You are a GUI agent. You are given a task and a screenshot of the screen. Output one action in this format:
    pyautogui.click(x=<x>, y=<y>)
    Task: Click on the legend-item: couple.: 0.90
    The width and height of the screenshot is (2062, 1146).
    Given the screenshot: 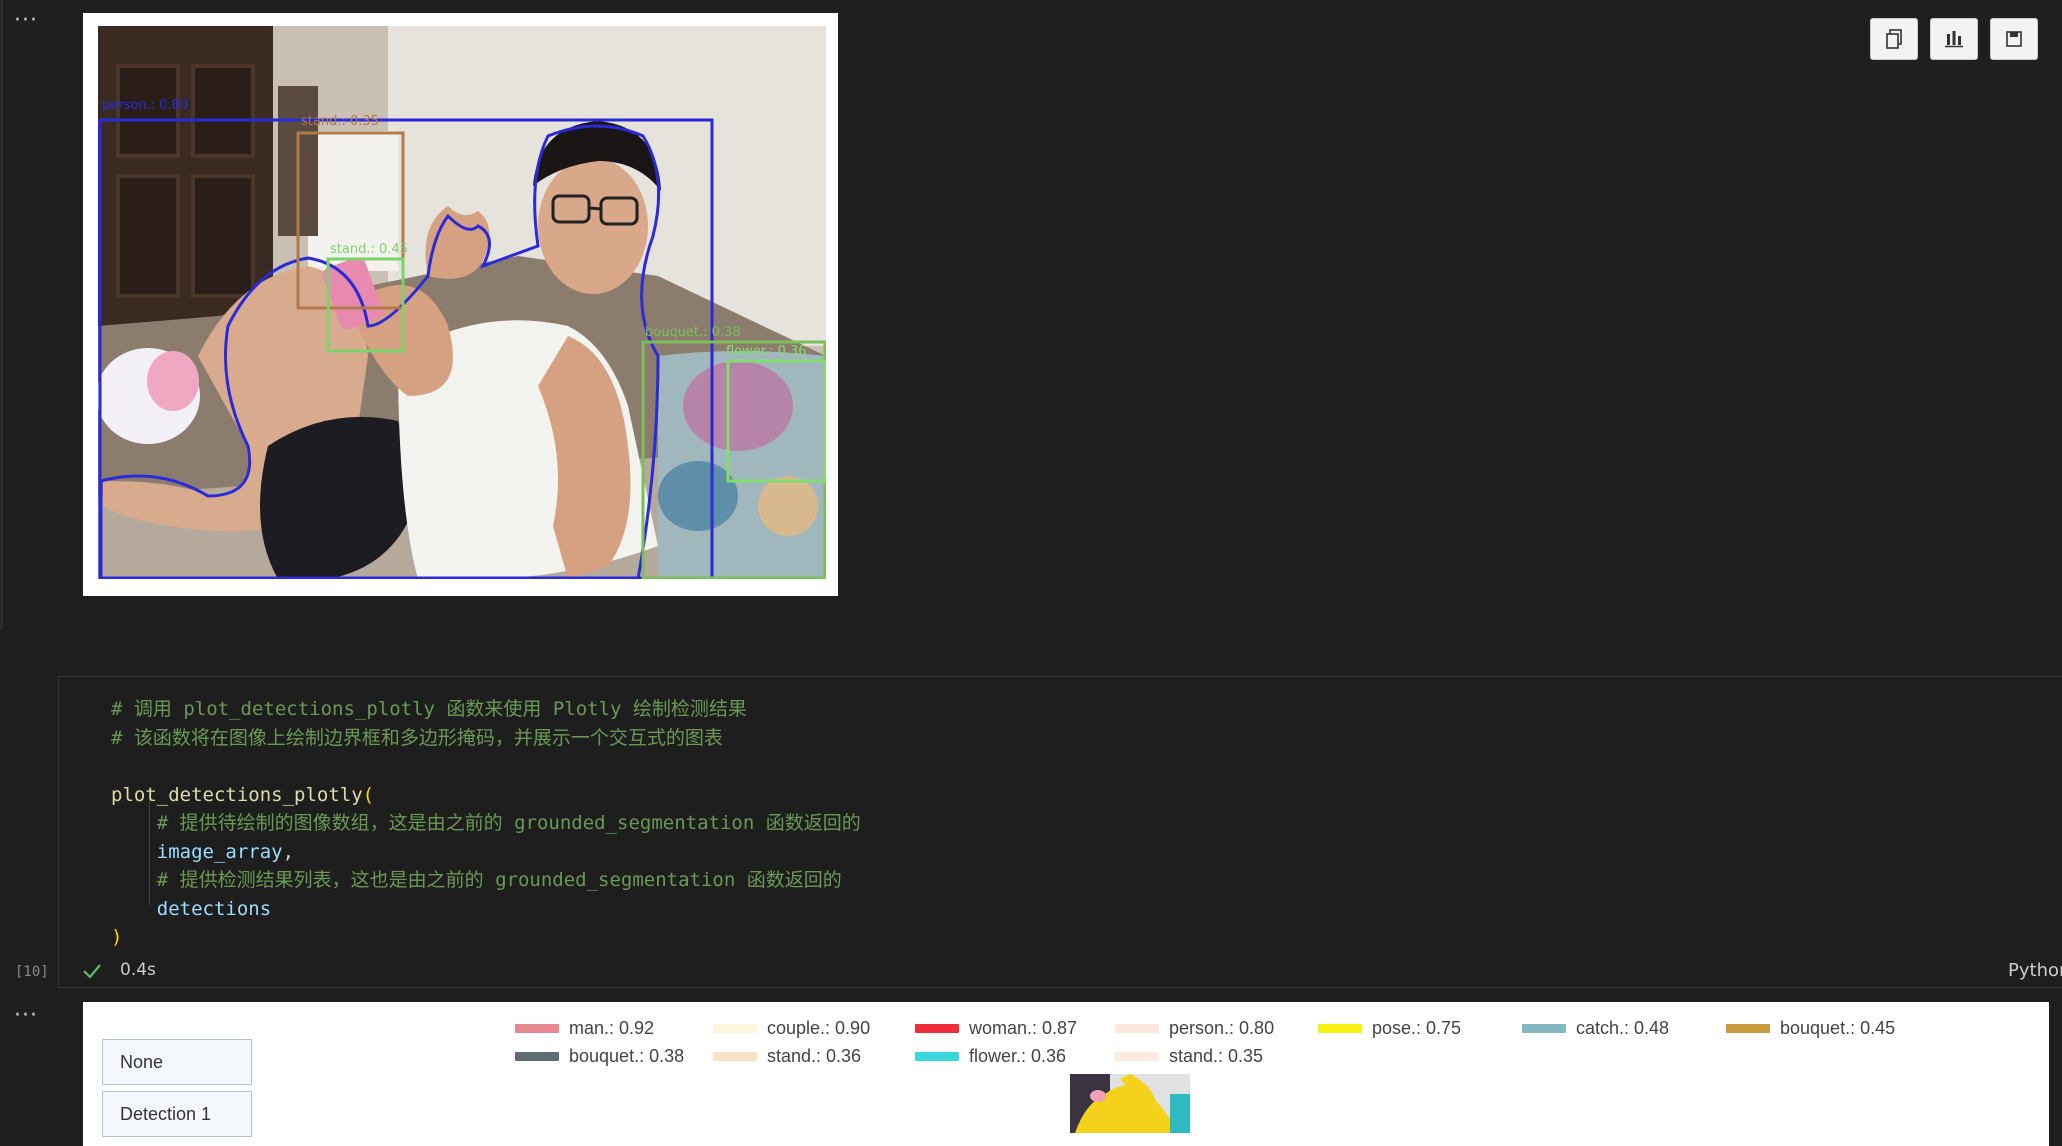 What is the action you would take?
    pyautogui.click(x=791, y=1028)
    